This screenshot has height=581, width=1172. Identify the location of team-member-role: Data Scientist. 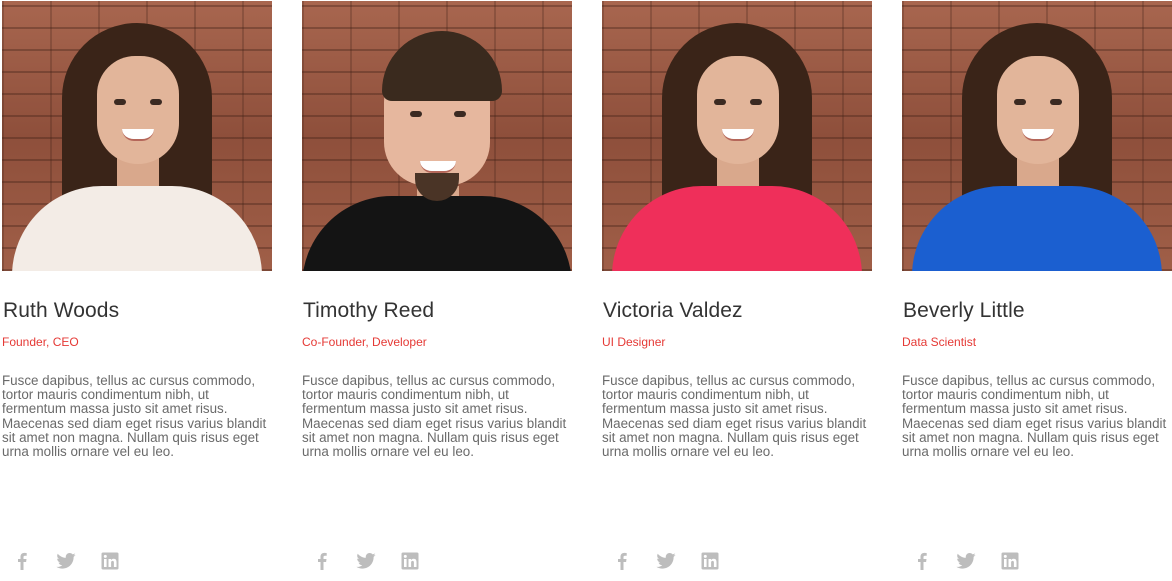
(939, 342).